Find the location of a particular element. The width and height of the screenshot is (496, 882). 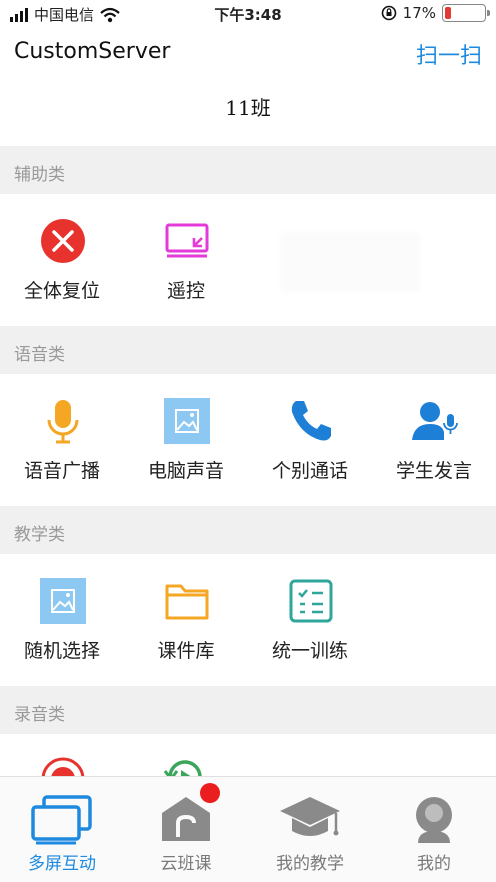

section-grid-assist: 全体复位 遥控 is located at coordinates (248, 260).